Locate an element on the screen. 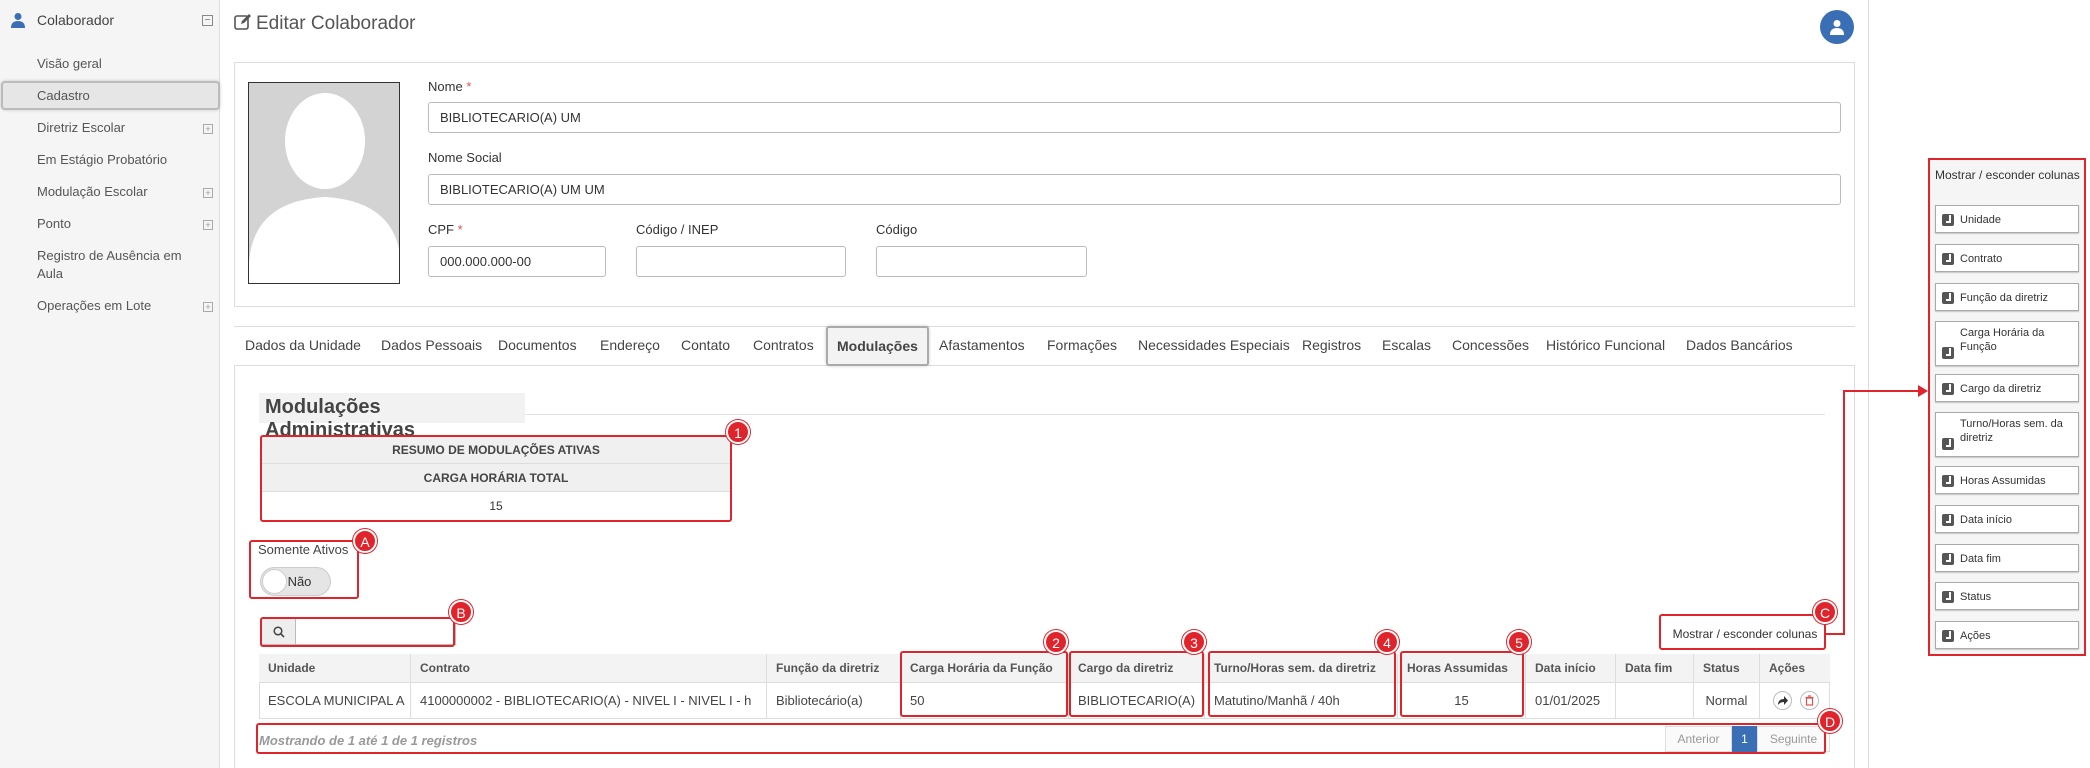  tab-afastamentos: Afastamentos is located at coordinates (982, 345).